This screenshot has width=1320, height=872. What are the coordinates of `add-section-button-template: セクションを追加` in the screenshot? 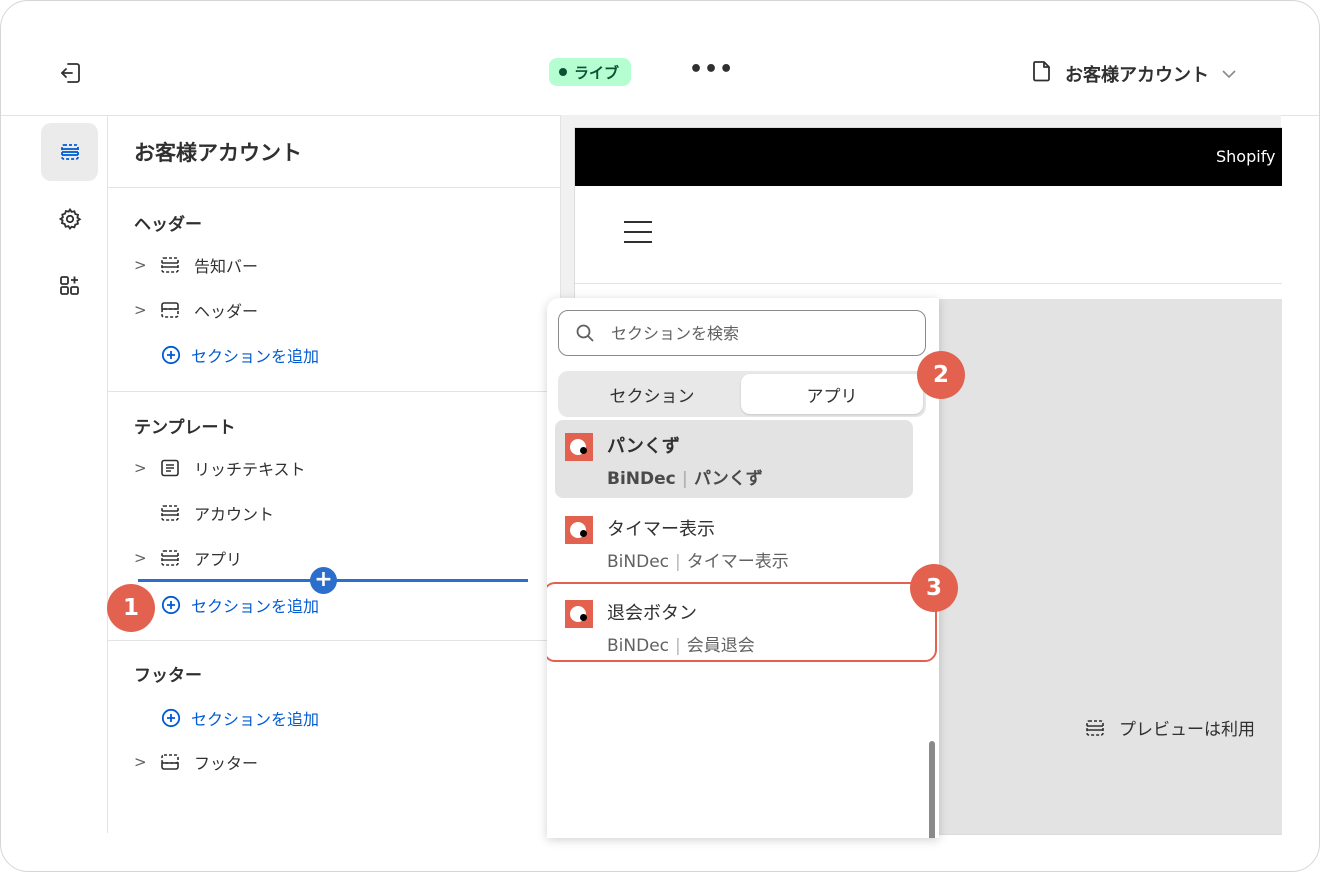 It's located at (240, 605).